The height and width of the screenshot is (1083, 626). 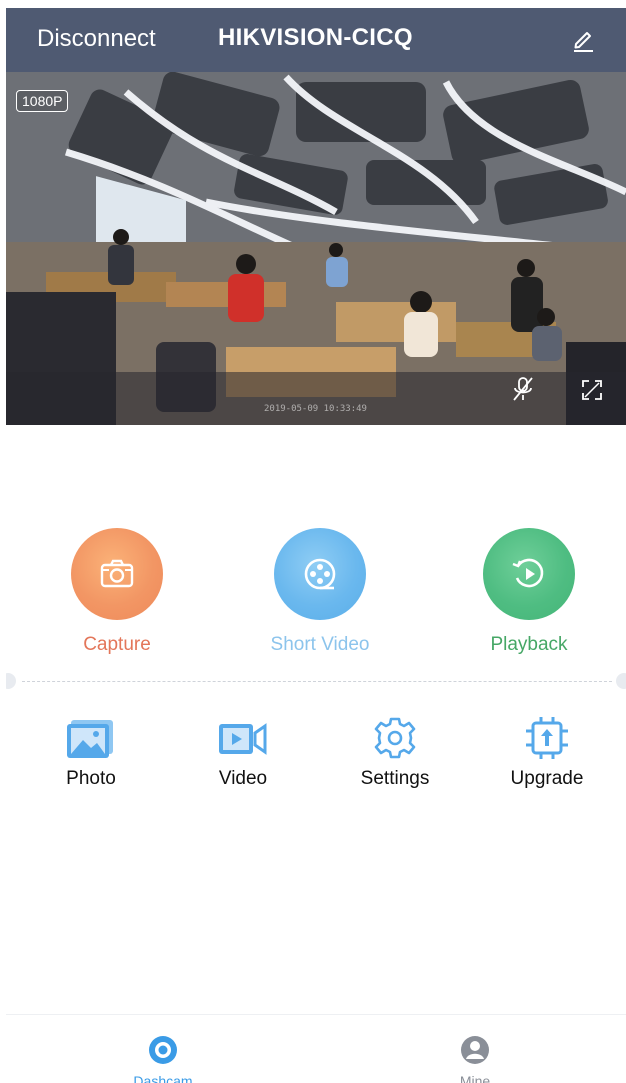 What do you see at coordinates (317, 681) in the screenshot?
I see `dashed-divider` at bounding box center [317, 681].